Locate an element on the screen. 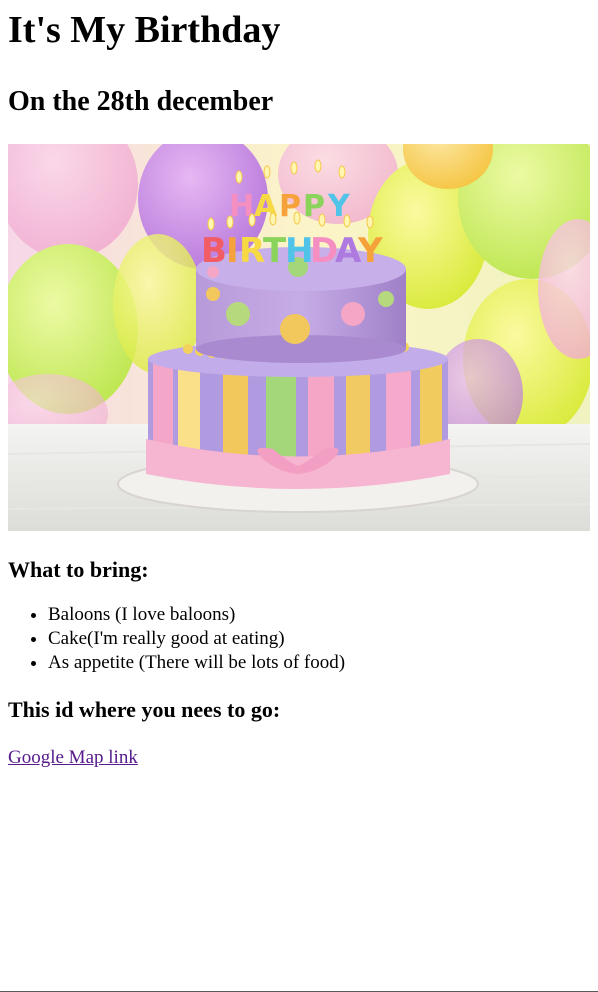 The image size is (598, 992). svg-text: T is located at coordinates (275, 251).